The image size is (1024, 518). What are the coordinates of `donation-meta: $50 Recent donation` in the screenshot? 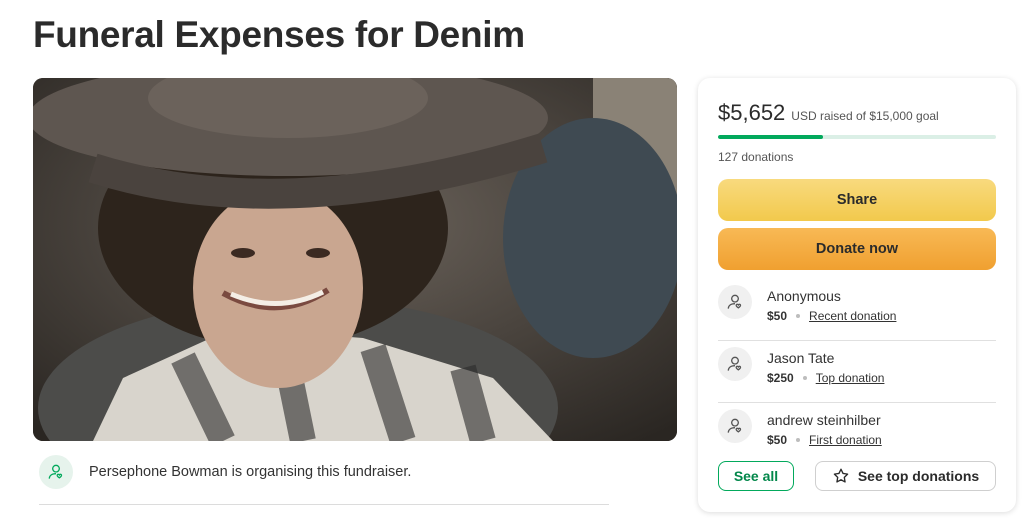 It's located at (831, 316).